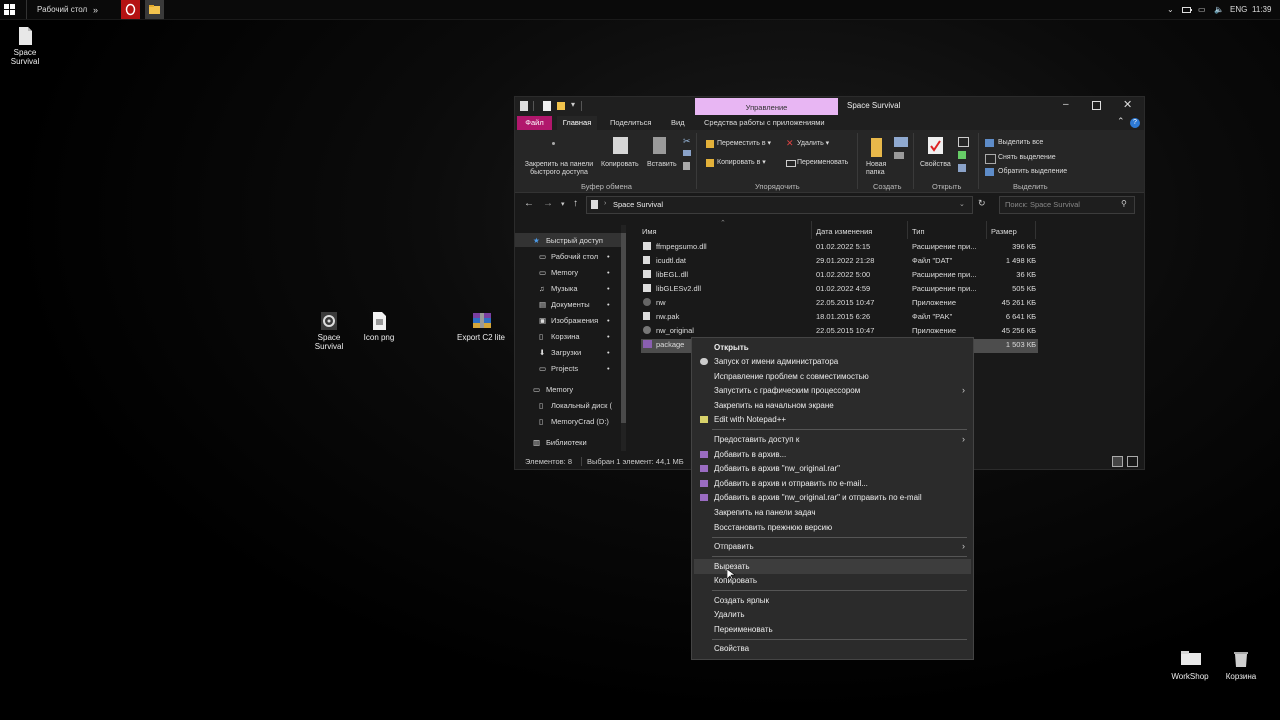 This screenshot has width=1280, height=720. I want to click on up-button: ↑, so click(575, 203).